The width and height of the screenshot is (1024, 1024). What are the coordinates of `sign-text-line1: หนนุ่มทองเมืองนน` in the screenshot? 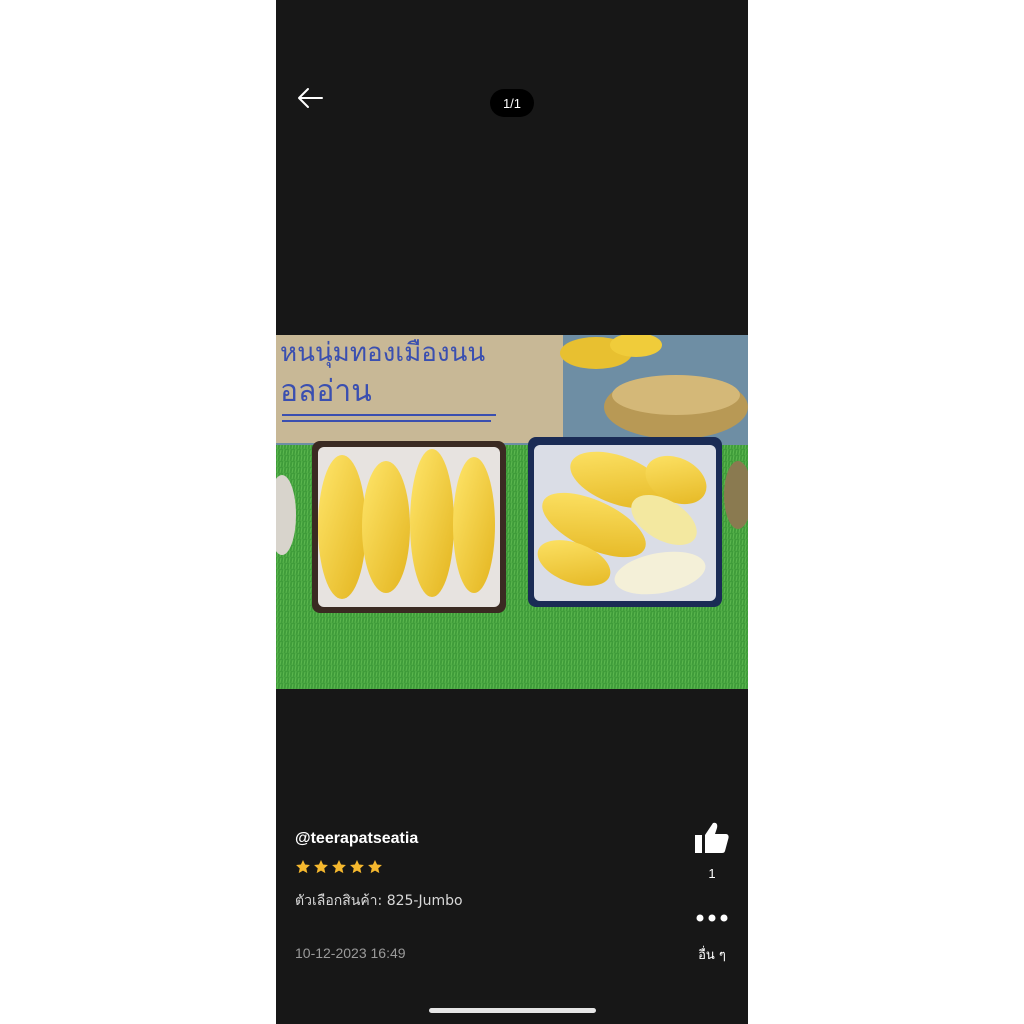 It's located at (382, 353).